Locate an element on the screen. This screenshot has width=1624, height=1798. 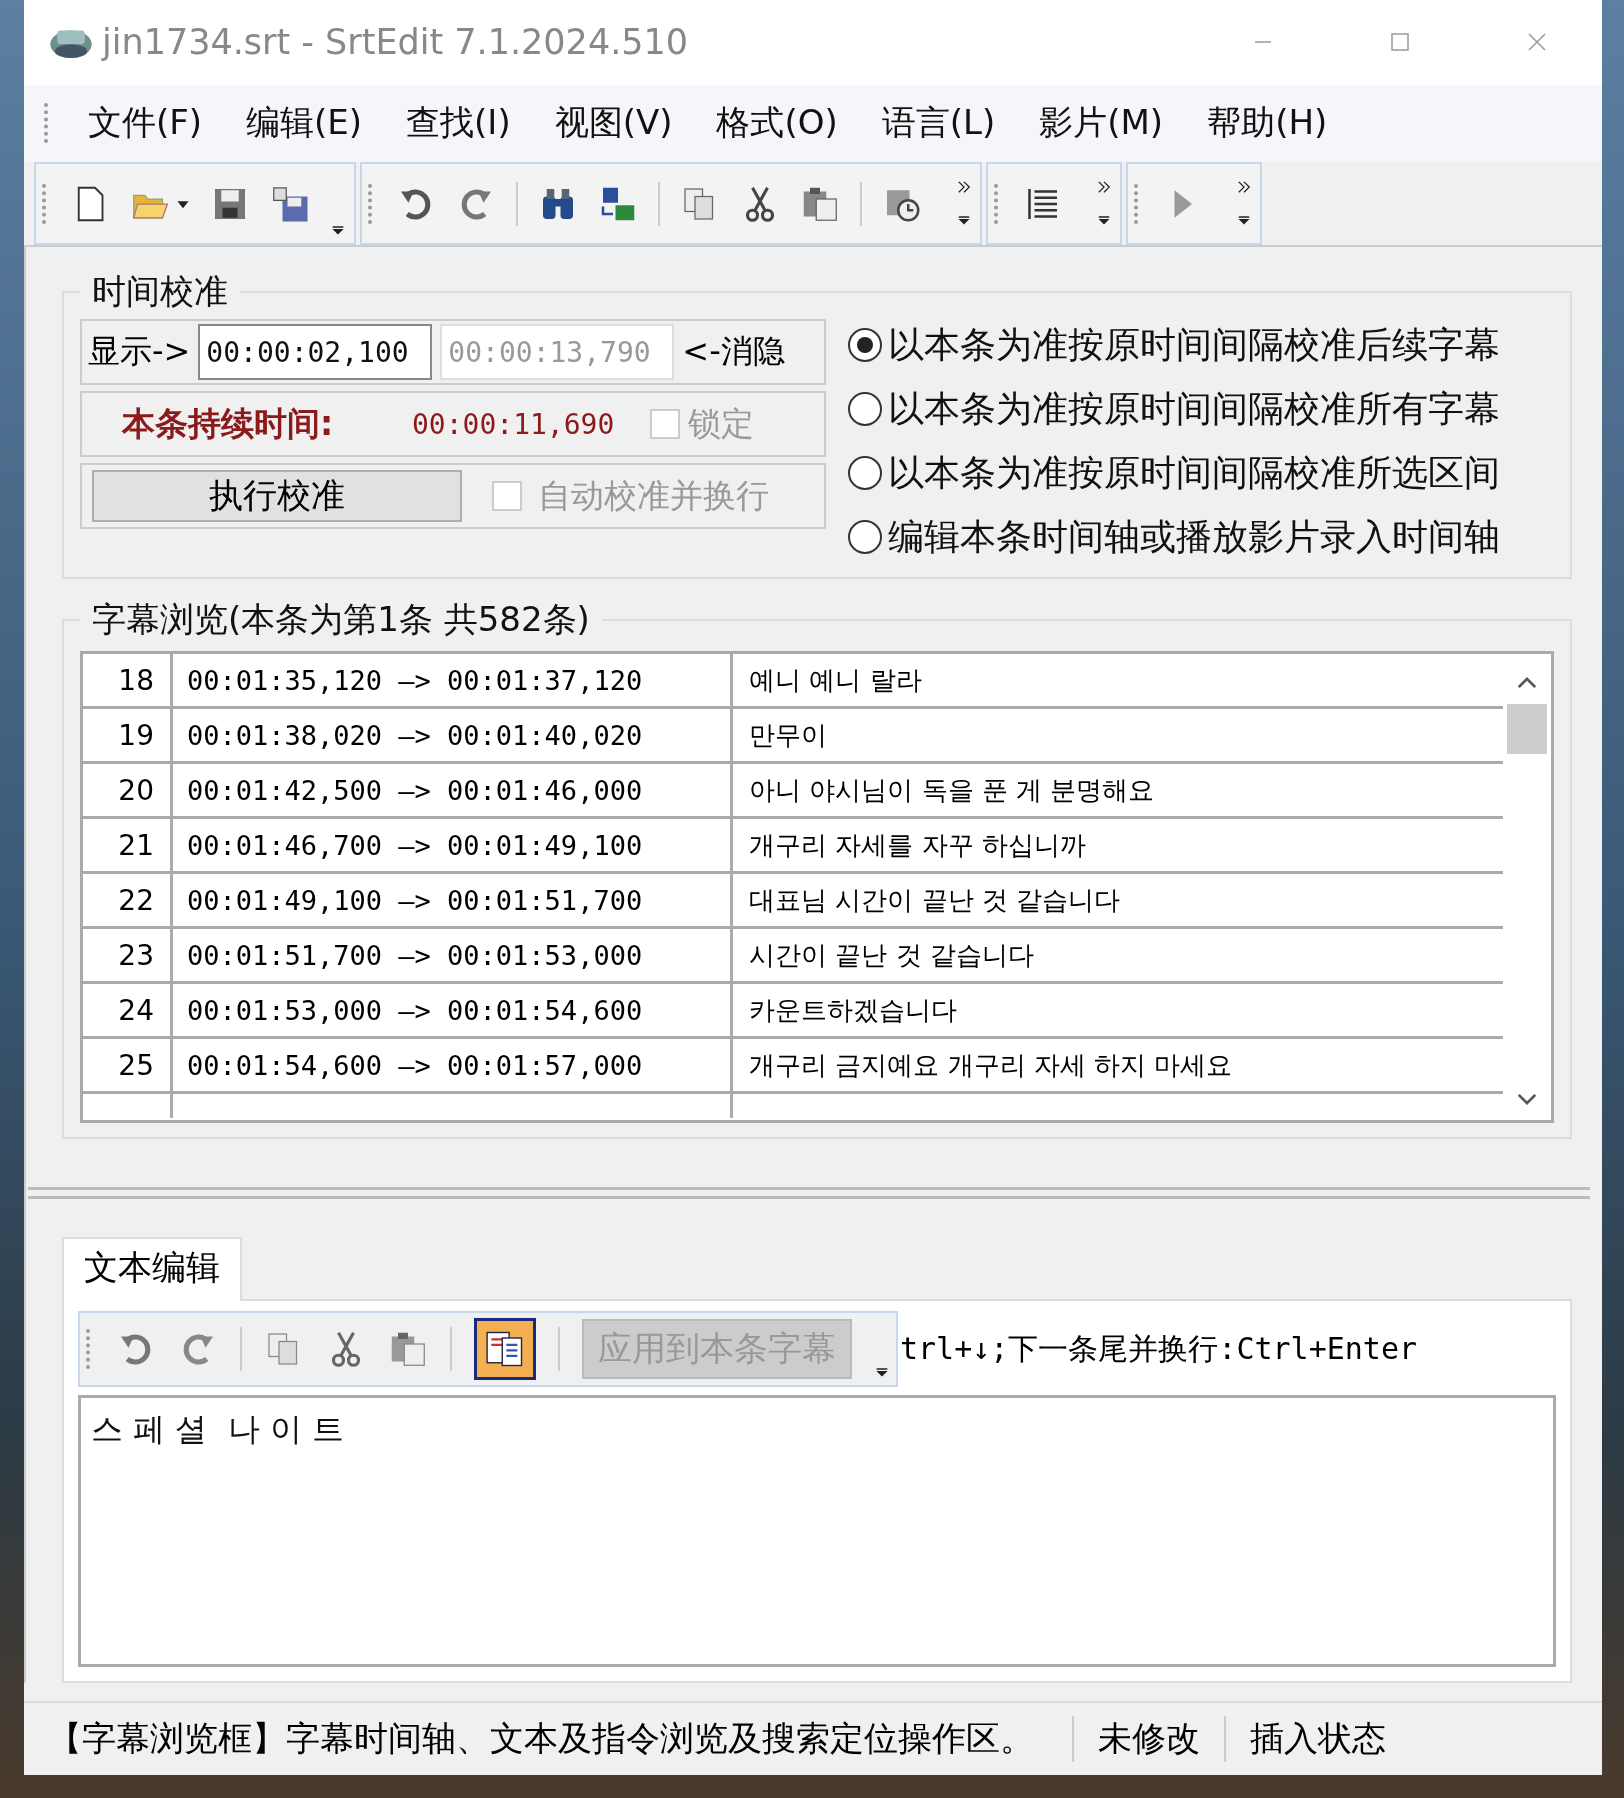
status-text: 未修改 is located at coordinates (1148, 1739).